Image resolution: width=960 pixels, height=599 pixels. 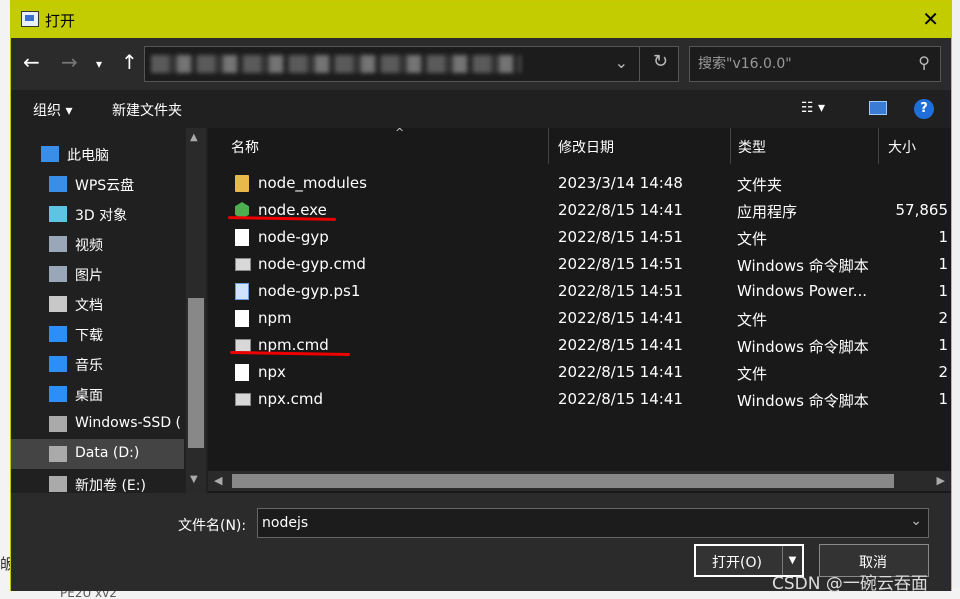 What do you see at coordinates (218, 480) in the screenshot?
I see `scroll-left-icon: ◀` at bounding box center [218, 480].